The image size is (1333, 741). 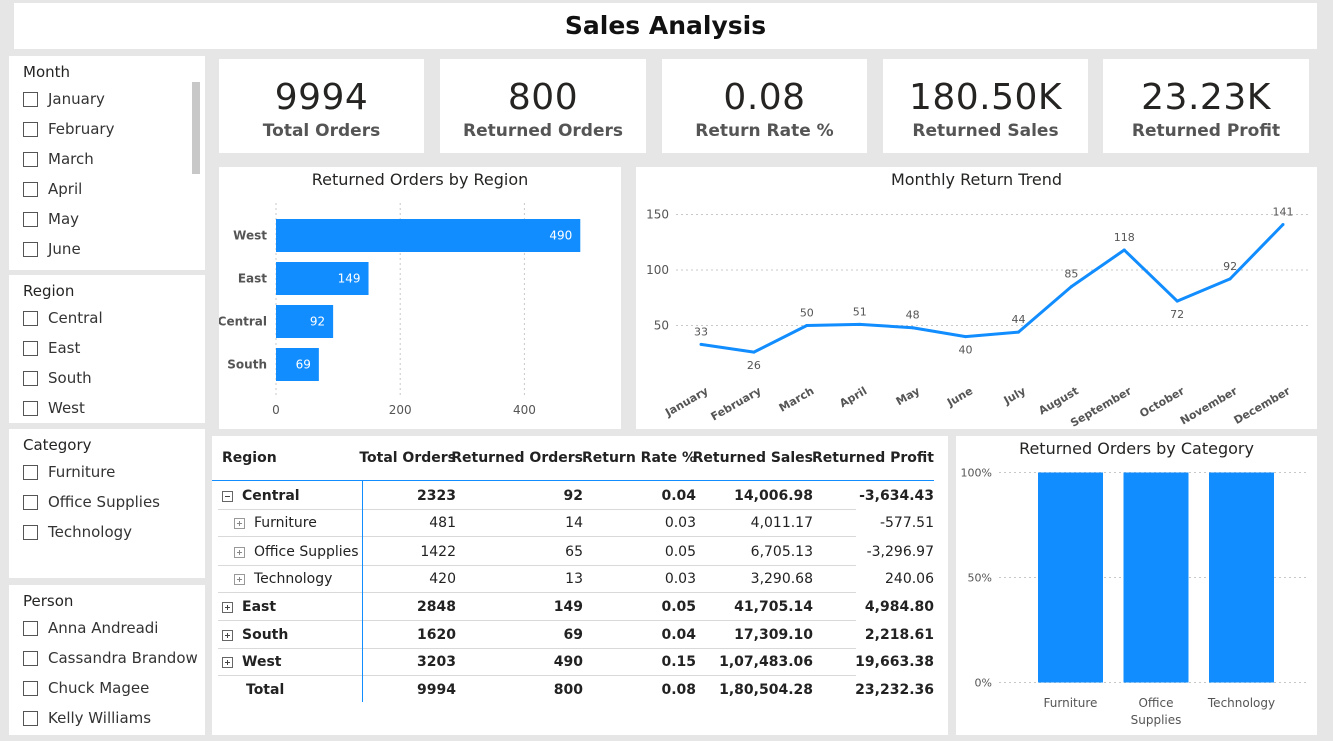 What do you see at coordinates (49, 291) in the screenshot?
I see `region-slicer-title: Region` at bounding box center [49, 291].